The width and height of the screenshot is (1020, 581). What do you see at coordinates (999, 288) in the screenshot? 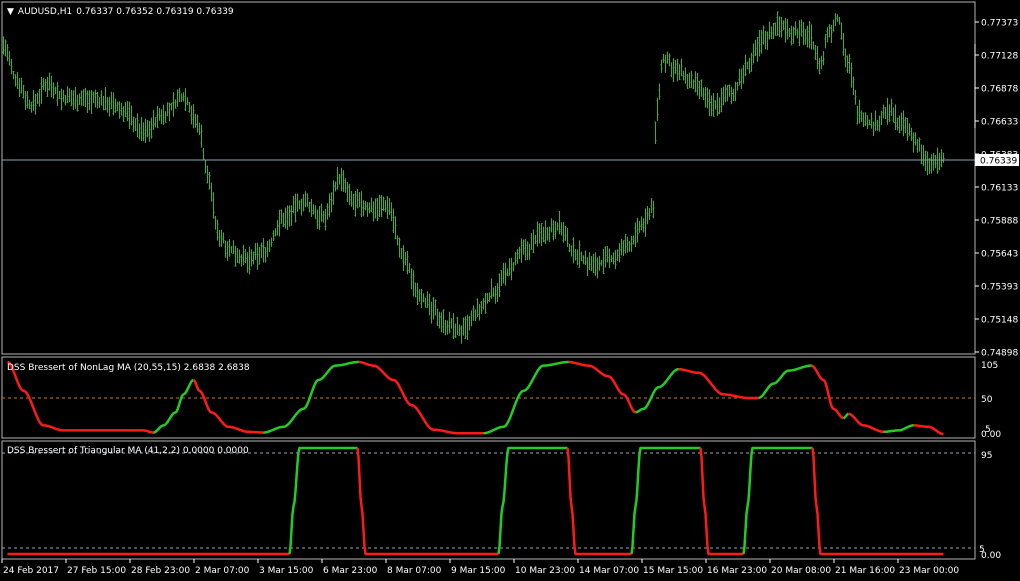
I see `price-level-label: 0.75393` at bounding box center [999, 288].